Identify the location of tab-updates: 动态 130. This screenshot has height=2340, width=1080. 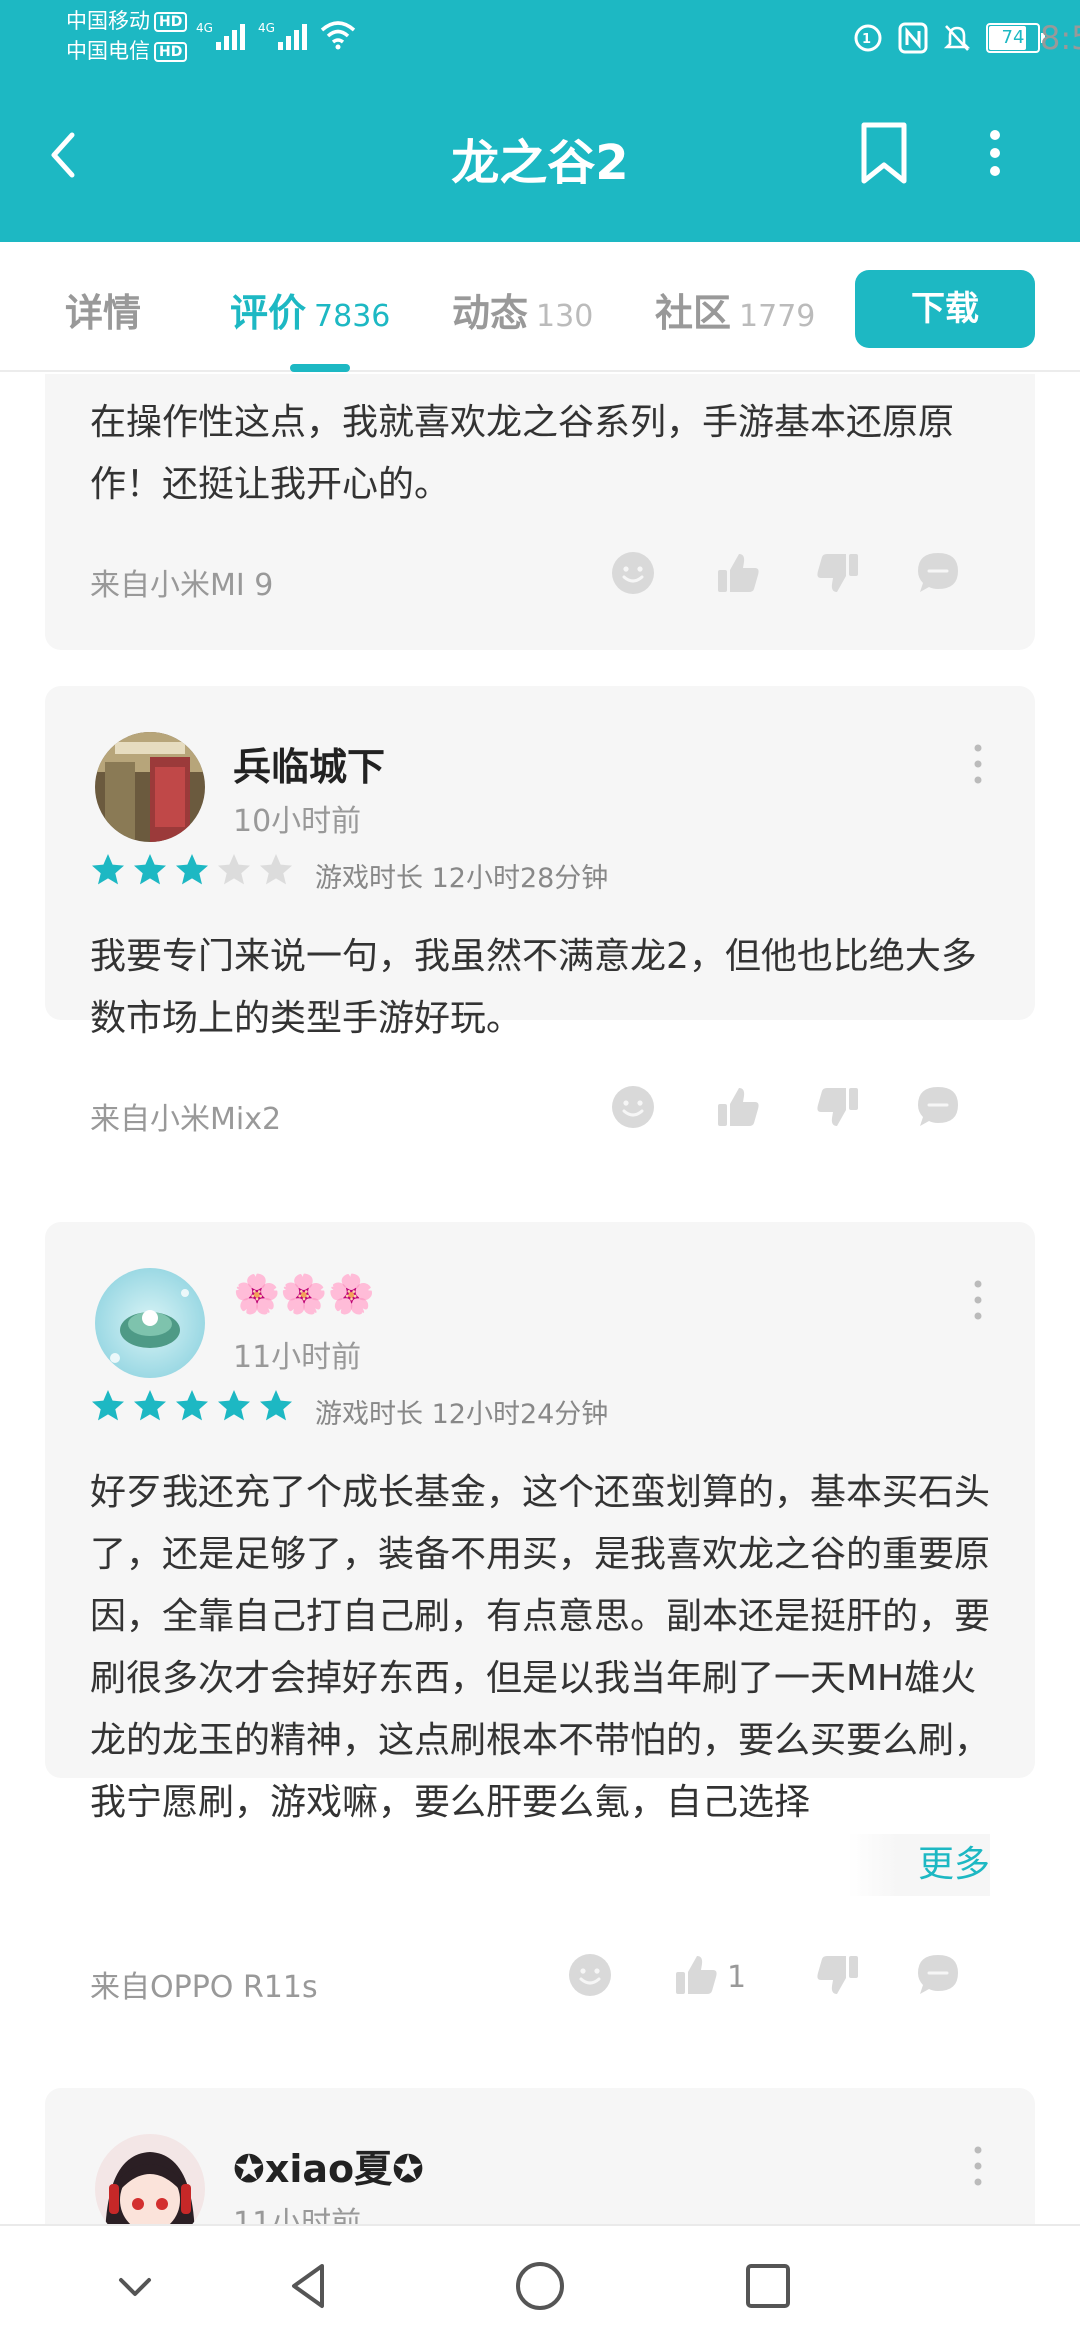
(522, 309).